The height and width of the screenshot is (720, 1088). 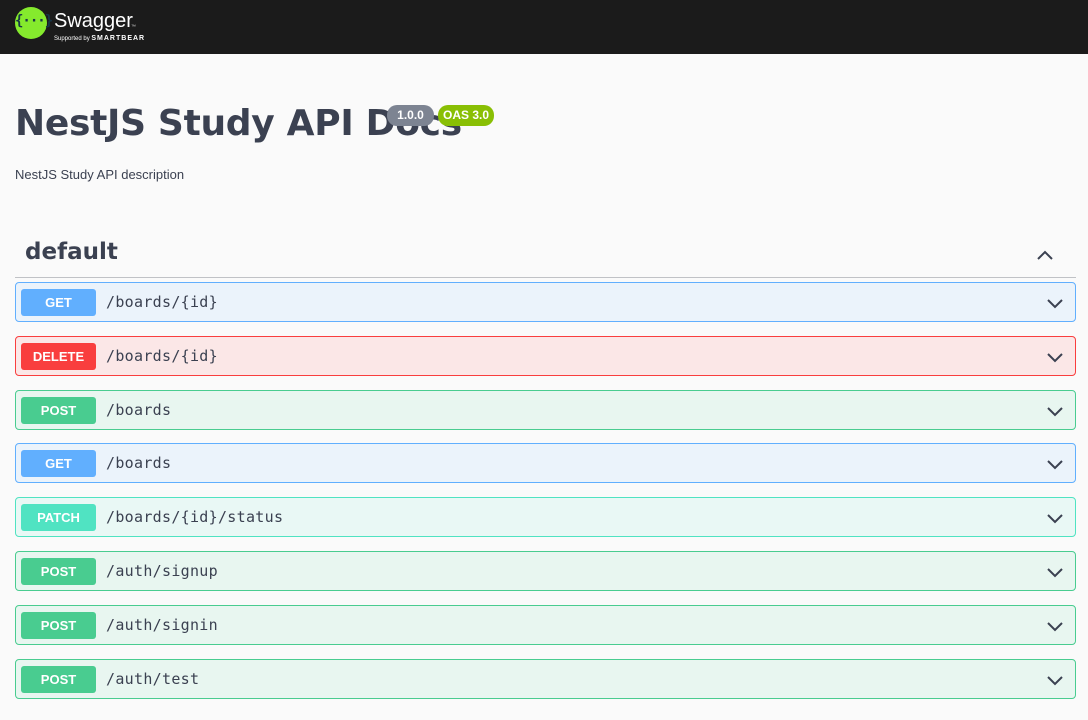 I want to click on operation-row: POST/auth/signup, so click(x=545, y=571).